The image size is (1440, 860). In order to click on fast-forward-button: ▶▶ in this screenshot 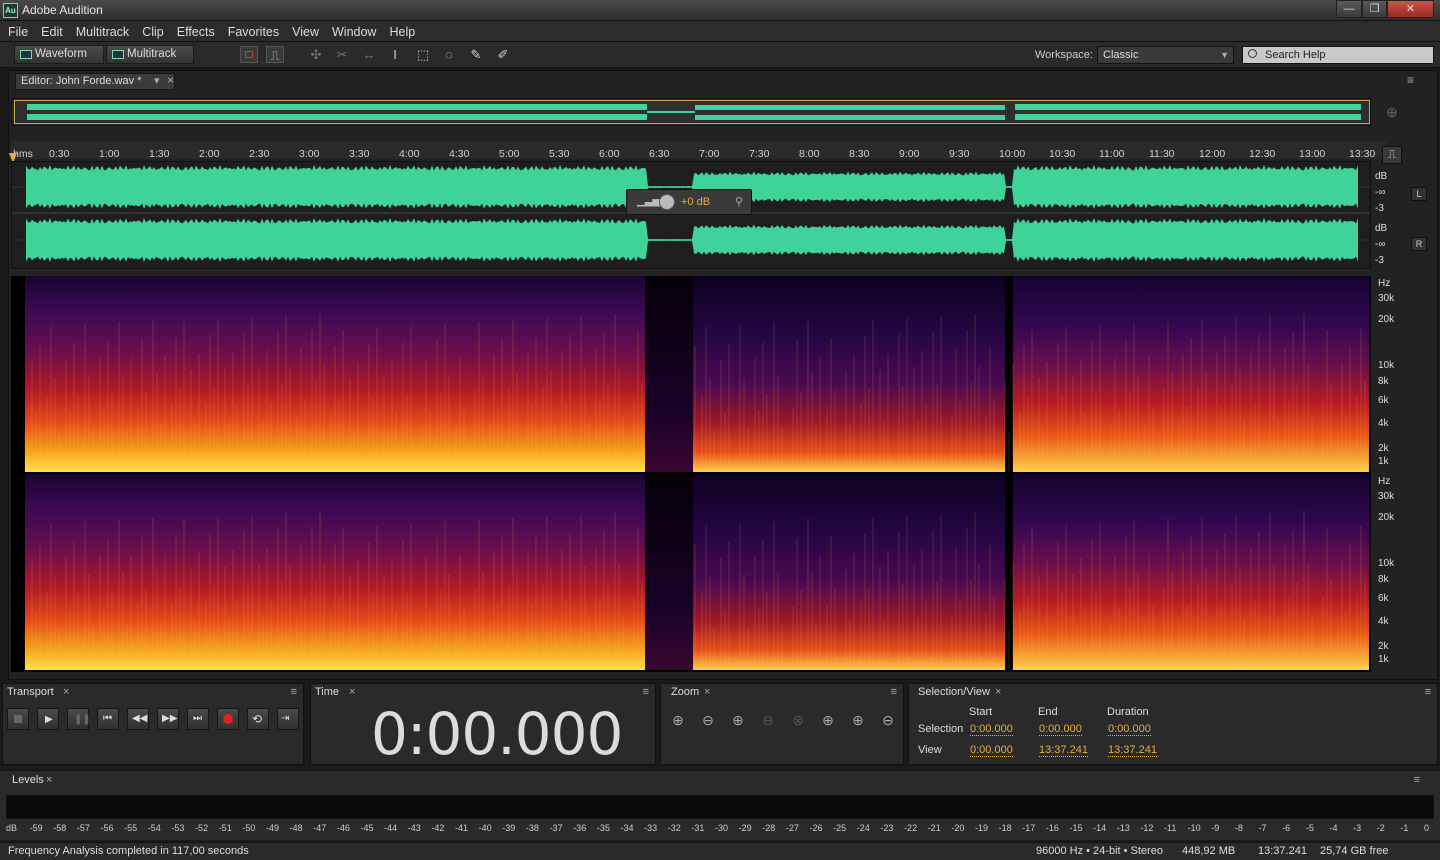, I will do `click(168, 719)`.